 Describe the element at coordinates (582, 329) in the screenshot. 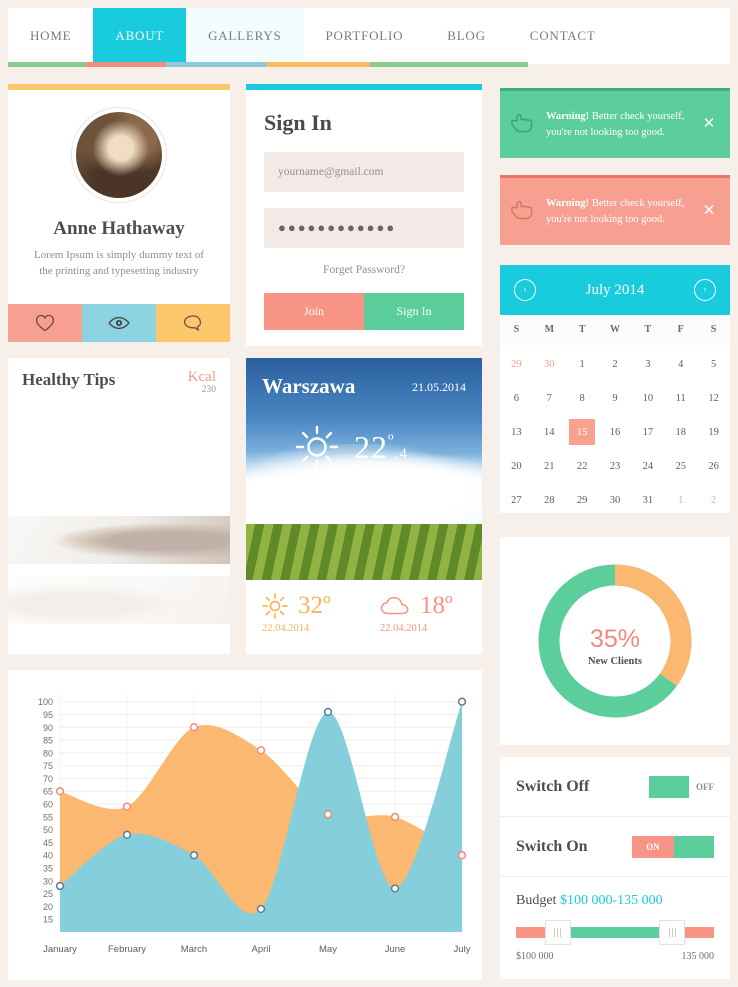

I see `weekday-label: T` at that location.